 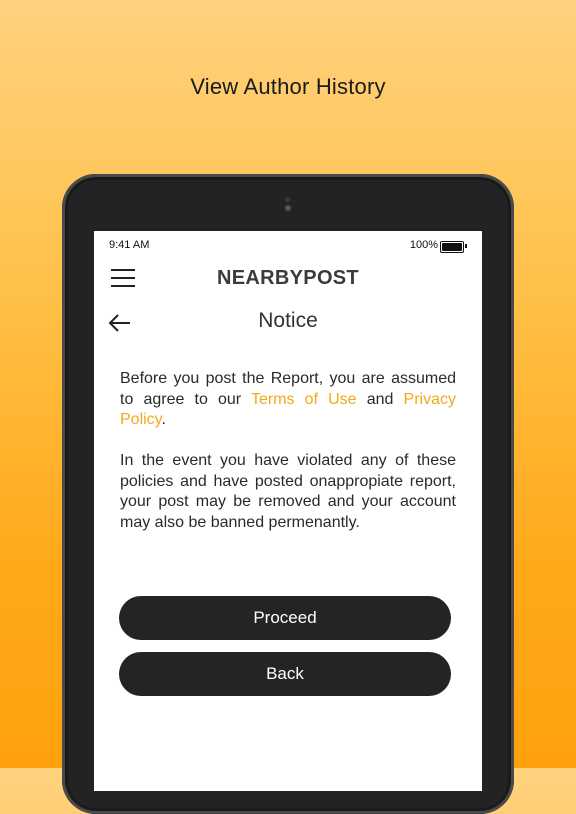 I want to click on promo-headline: View Author History, so click(x=288, y=86).